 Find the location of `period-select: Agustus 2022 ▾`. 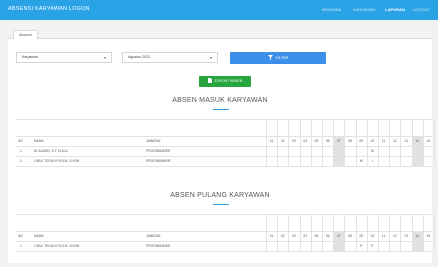

period-select: Agustus 2022 ▾ is located at coordinates (170, 57).